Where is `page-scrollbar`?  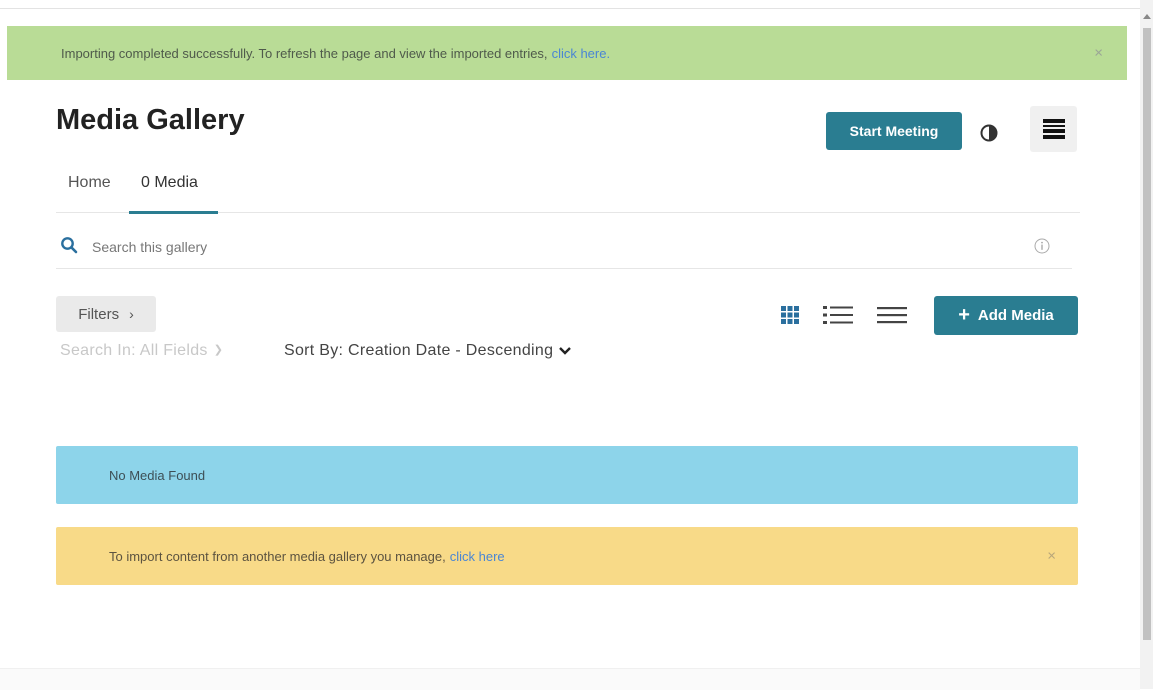 page-scrollbar is located at coordinates (1146, 344).